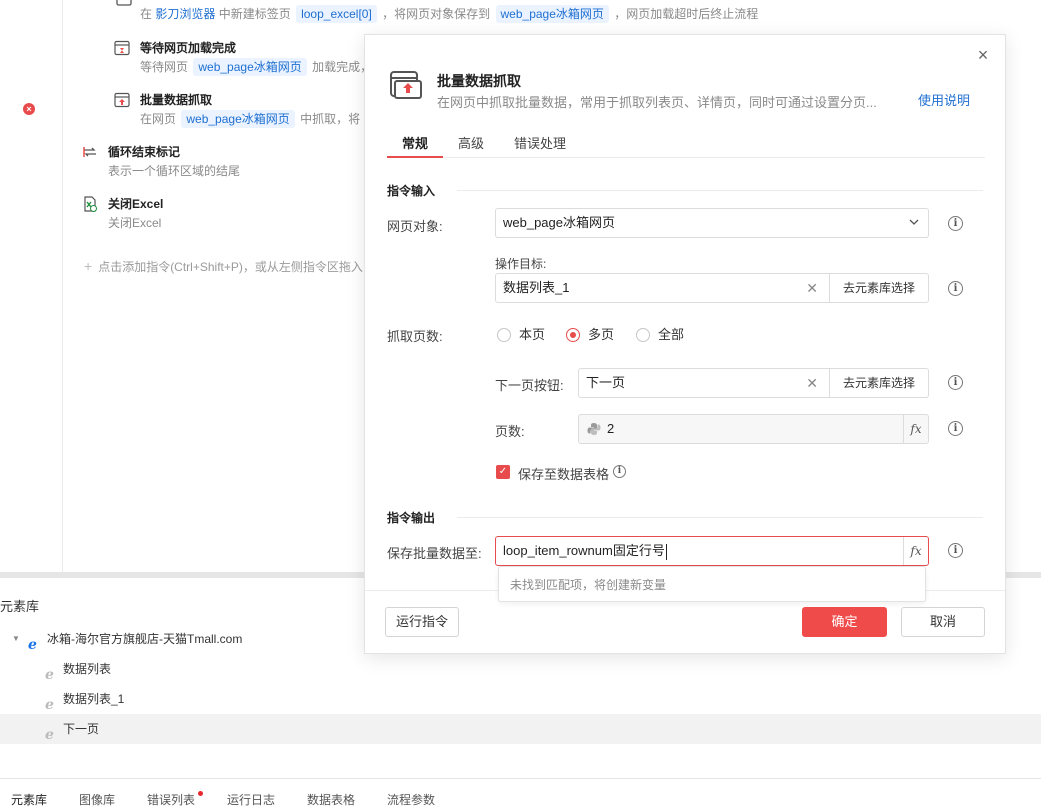 This screenshot has width=1041, height=806. I want to click on tab-flow-params: 流程参数, so click(411, 798).